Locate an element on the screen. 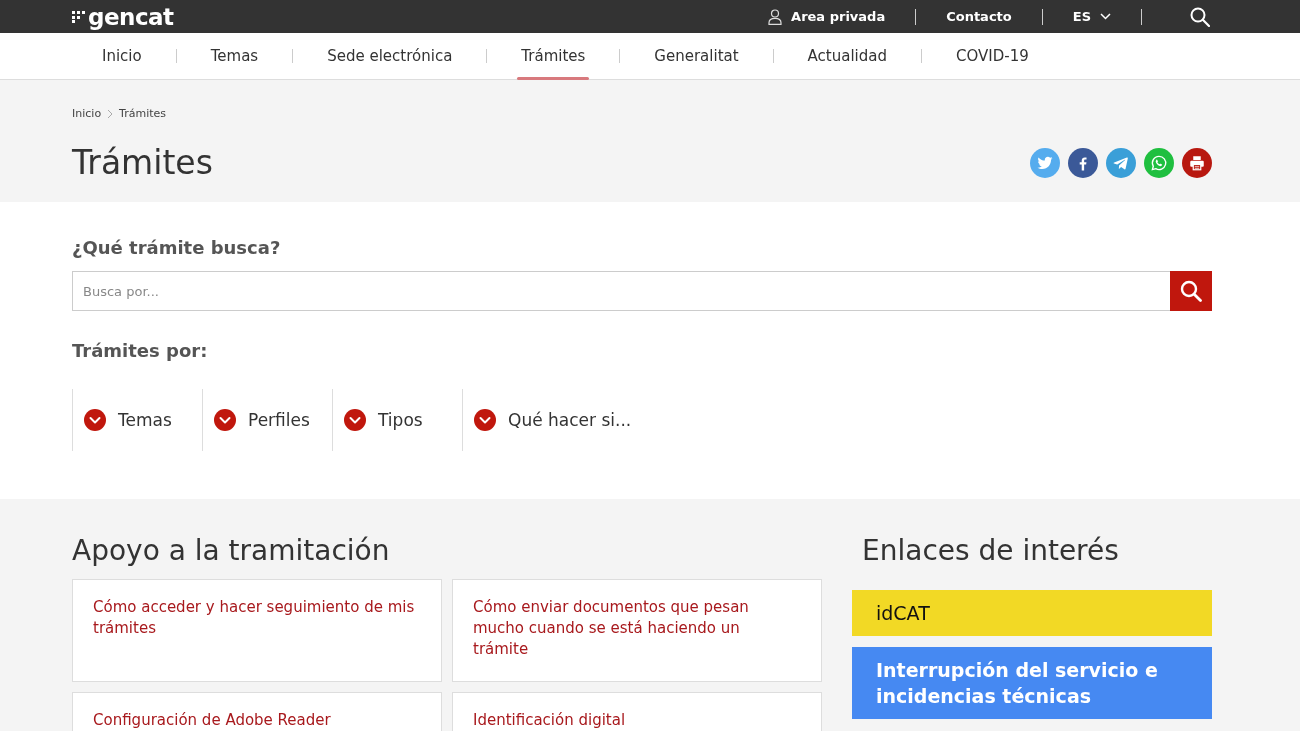  nav-tab: Inicio is located at coordinates (124, 56).